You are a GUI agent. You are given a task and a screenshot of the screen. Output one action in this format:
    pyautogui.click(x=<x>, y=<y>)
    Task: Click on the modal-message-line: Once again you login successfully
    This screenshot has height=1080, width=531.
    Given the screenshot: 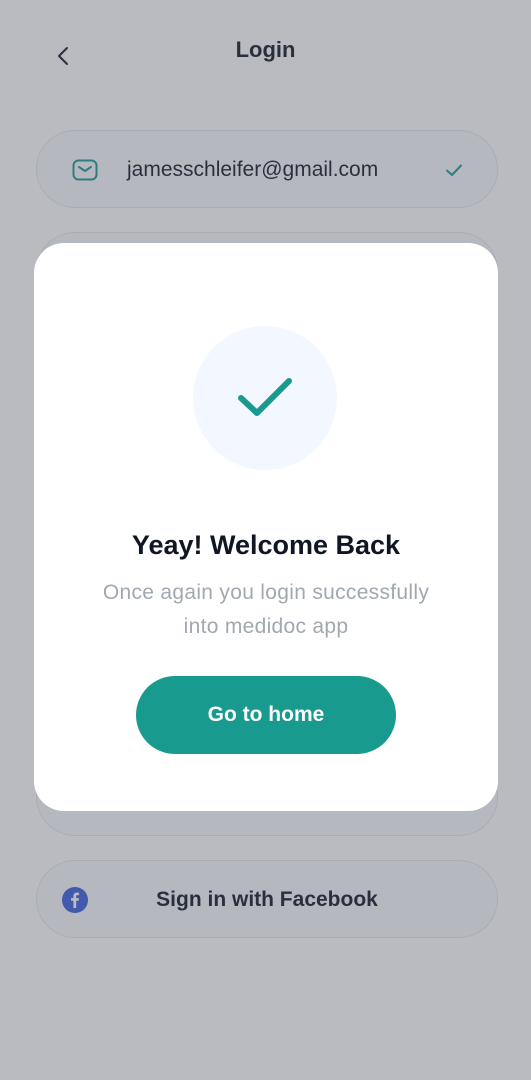 What is the action you would take?
    pyautogui.click(x=266, y=592)
    